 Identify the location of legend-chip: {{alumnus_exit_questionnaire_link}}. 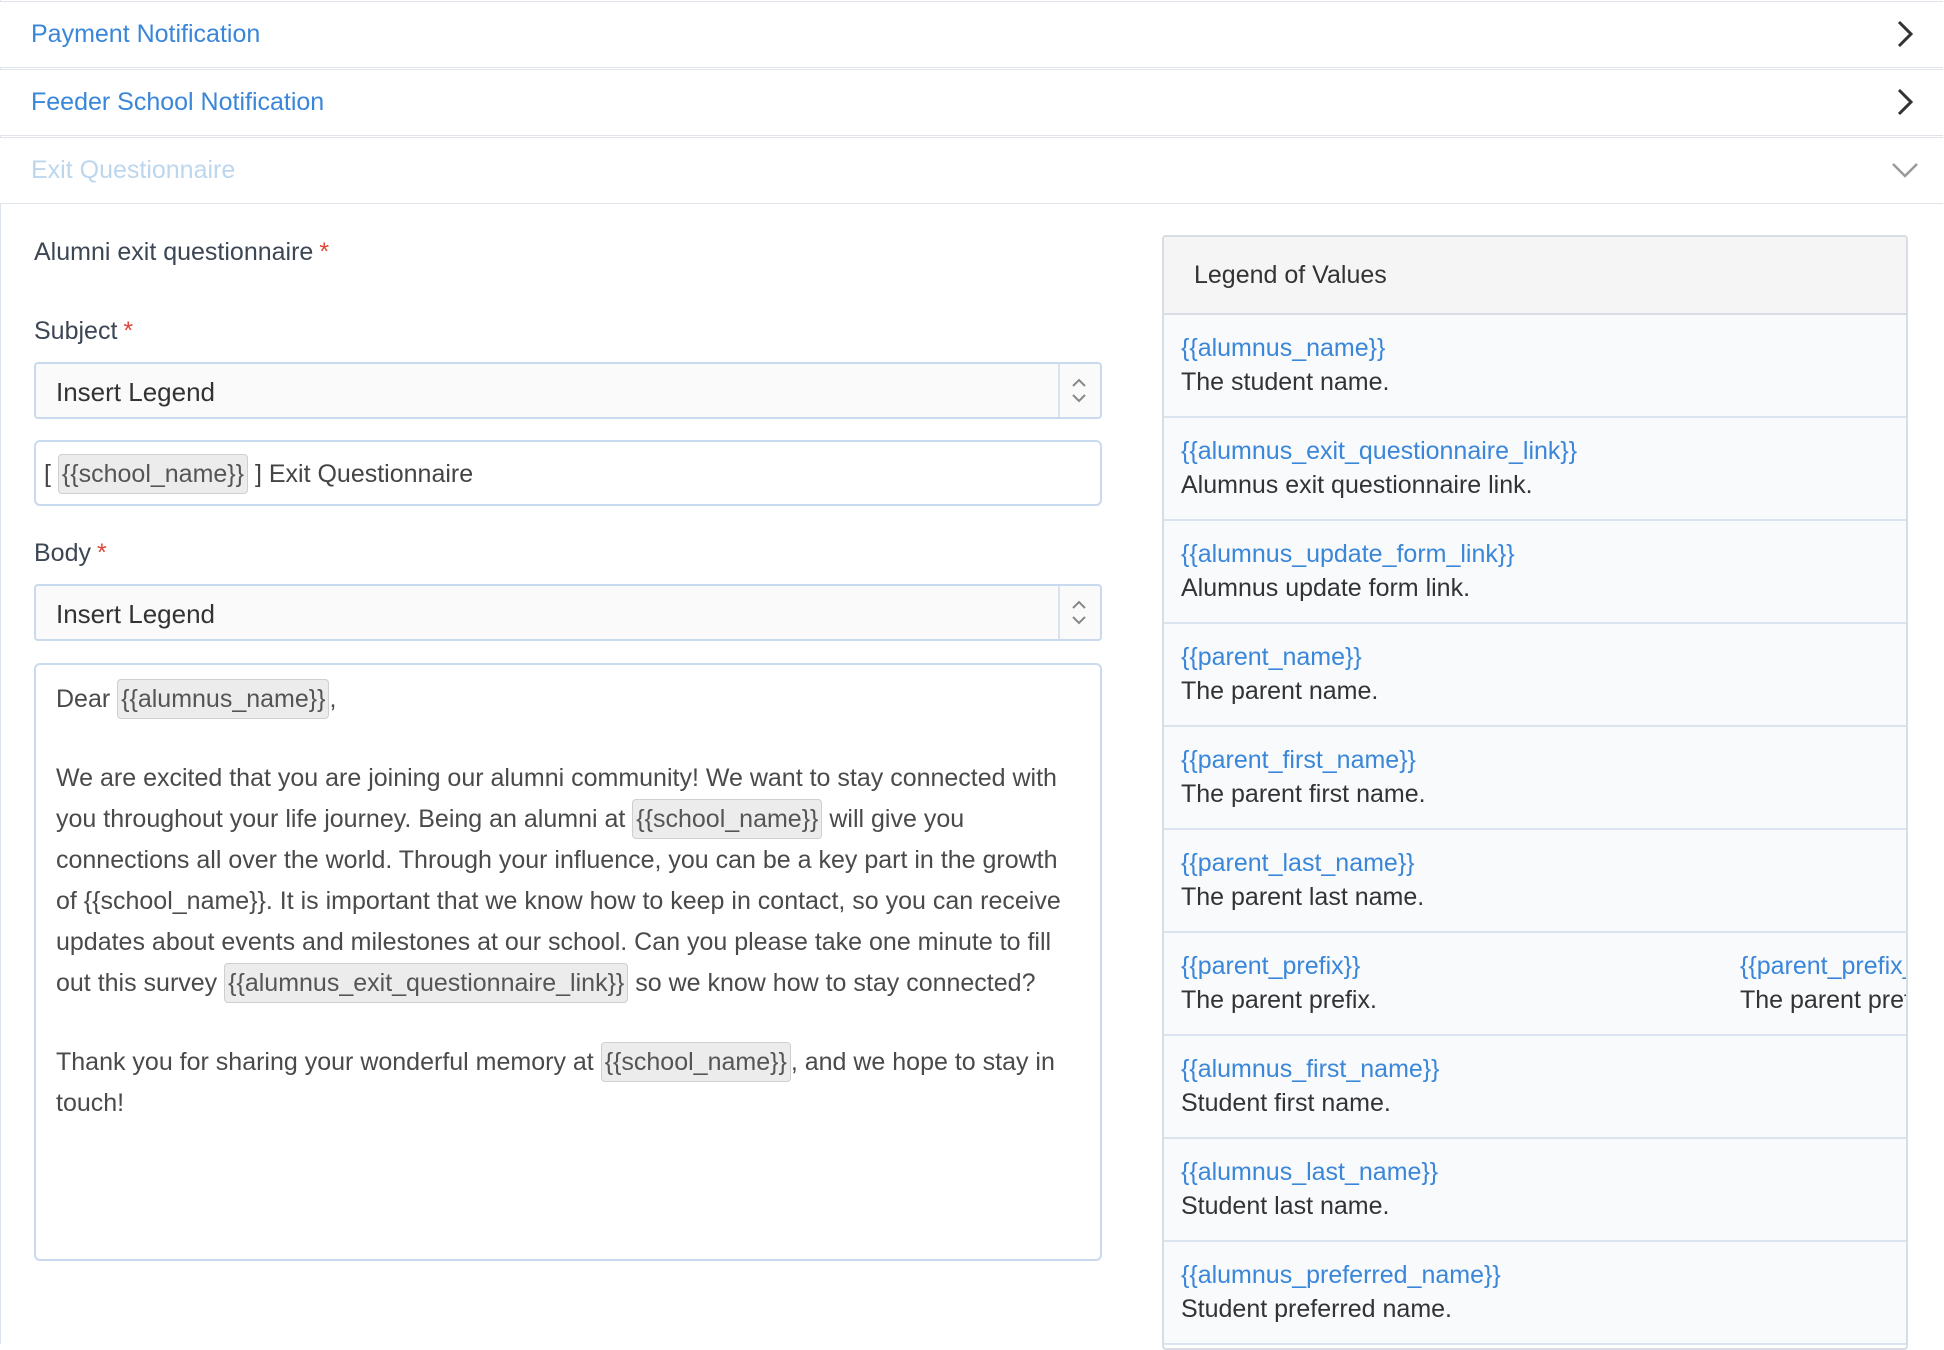
(426, 983).